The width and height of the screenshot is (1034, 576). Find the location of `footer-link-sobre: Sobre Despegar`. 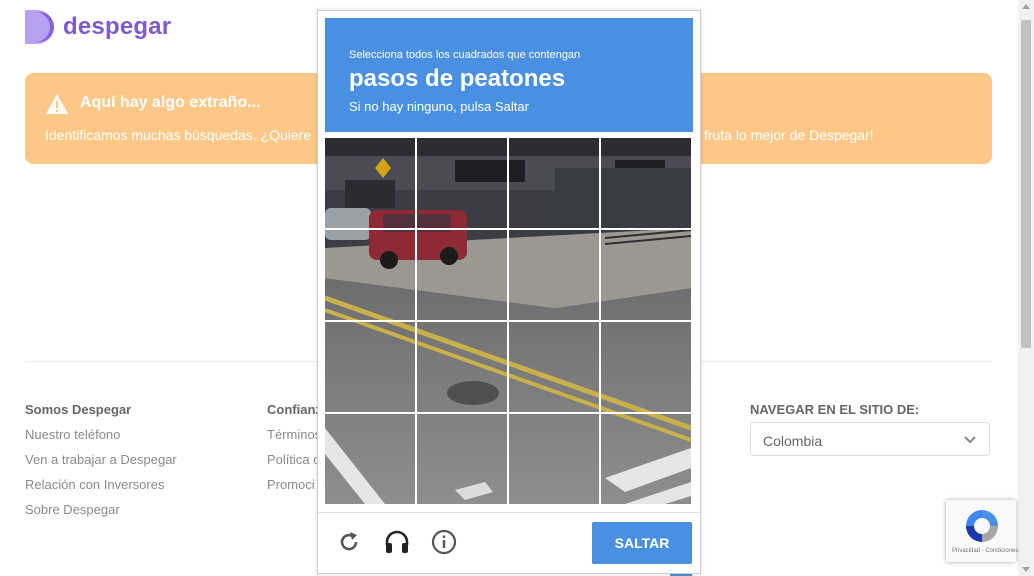

footer-link-sobre: Sobre Despegar is located at coordinates (101, 514).